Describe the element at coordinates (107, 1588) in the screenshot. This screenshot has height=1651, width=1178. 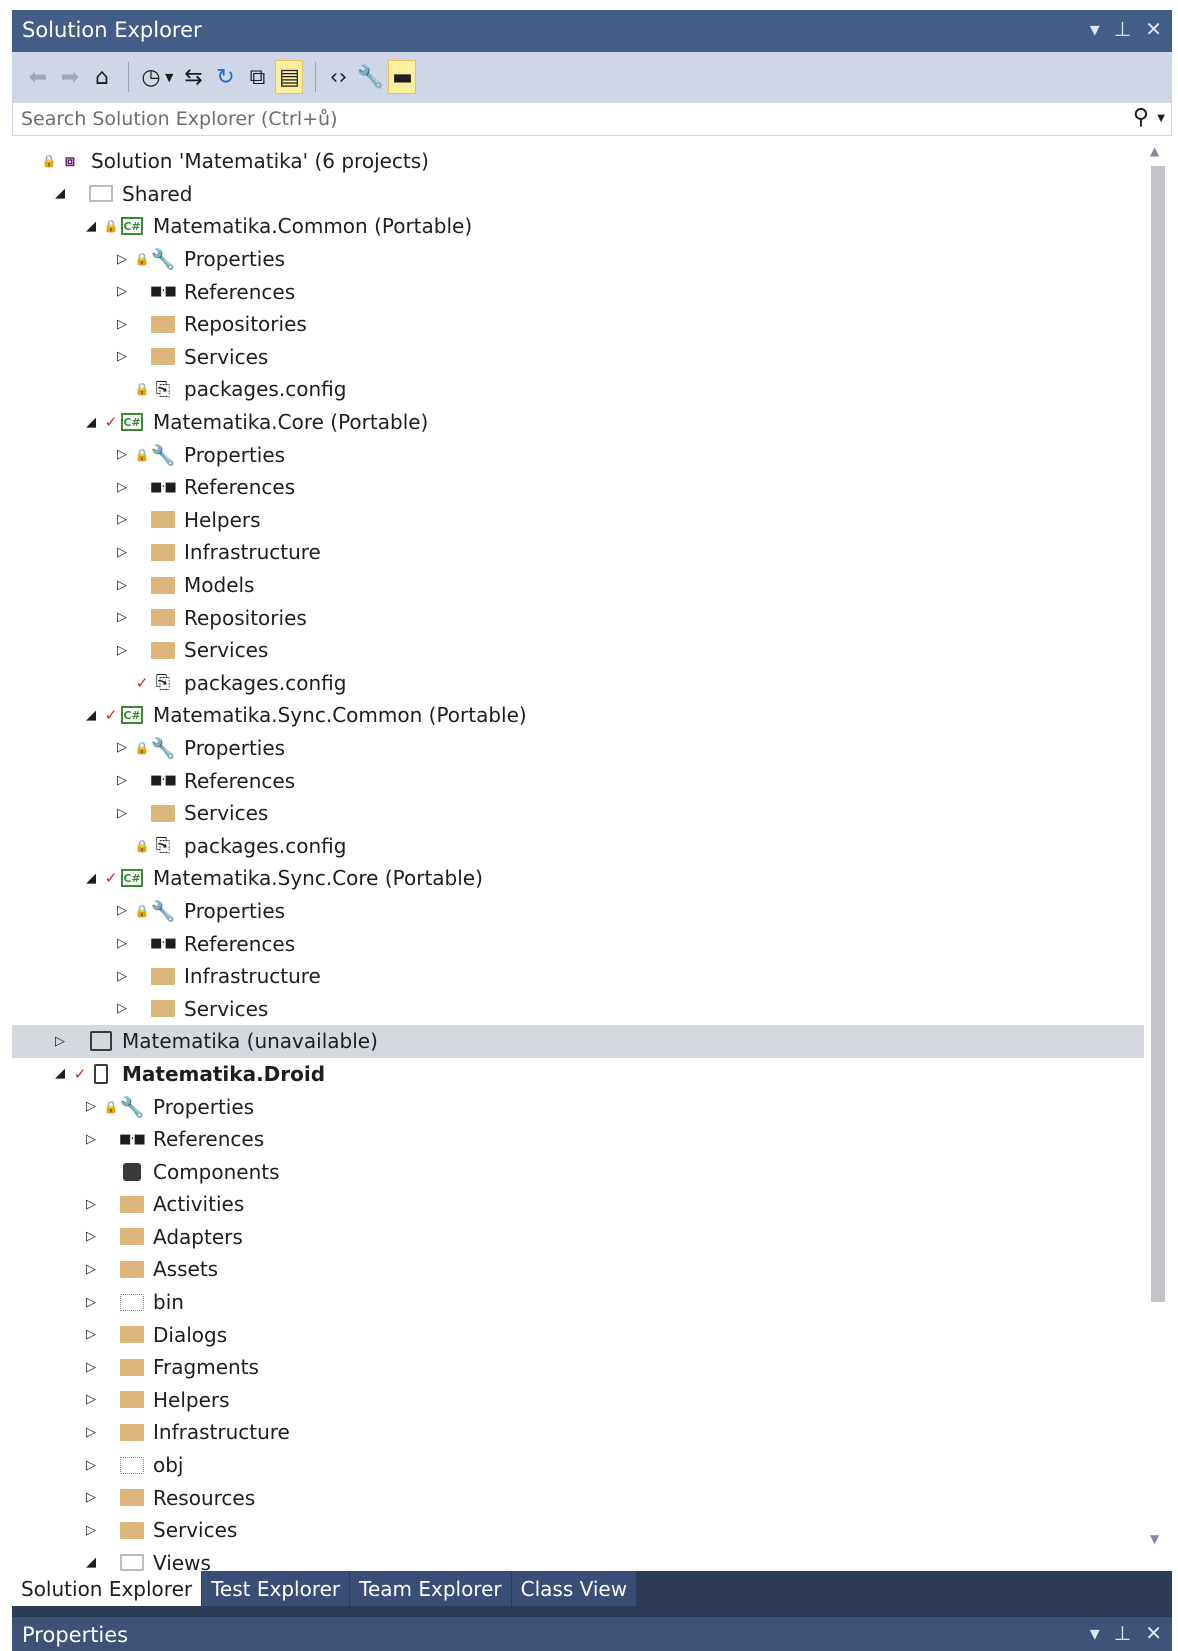
I see `tab-solution-explorer: Solution Explorer` at that location.